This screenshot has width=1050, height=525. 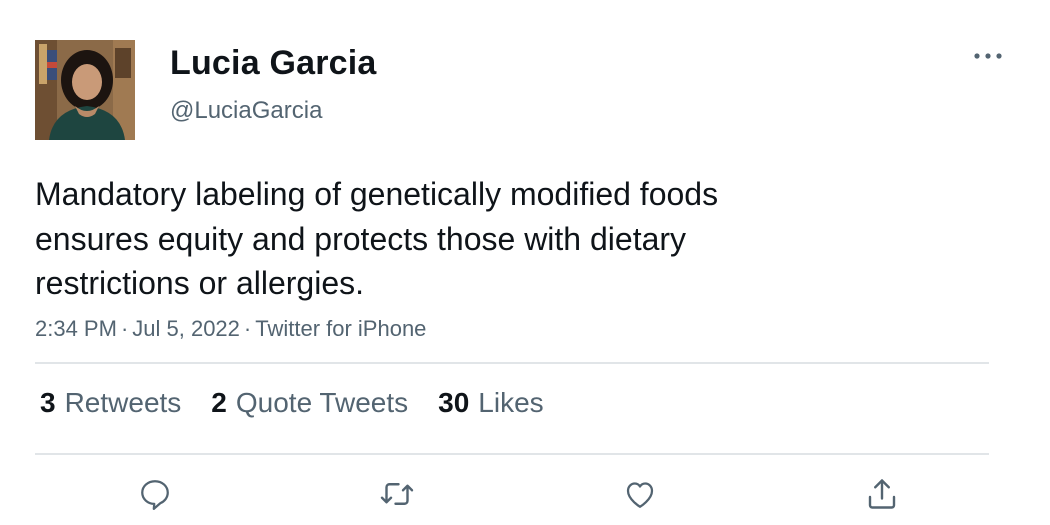 I want to click on tweet-metadata: 2:34 PM · Jul 5, 2022 · Twitter for iPhone, so click(x=230, y=329).